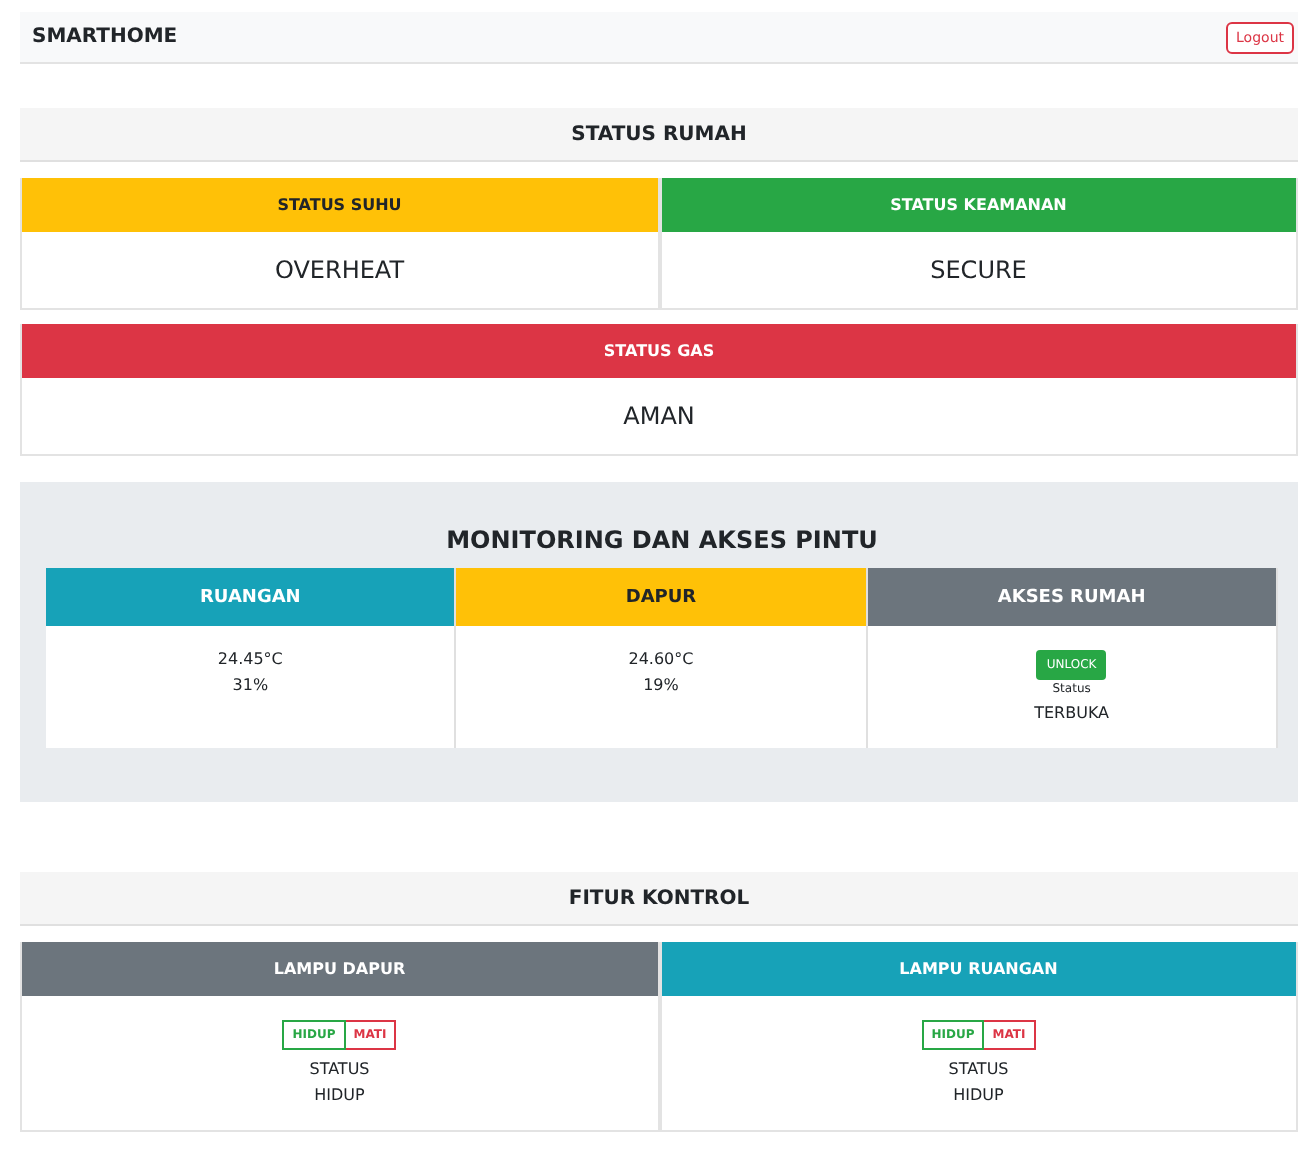  Describe the element at coordinates (250, 660) in the screenshot. I see `temperature-reading: 24.45°C` at that location.